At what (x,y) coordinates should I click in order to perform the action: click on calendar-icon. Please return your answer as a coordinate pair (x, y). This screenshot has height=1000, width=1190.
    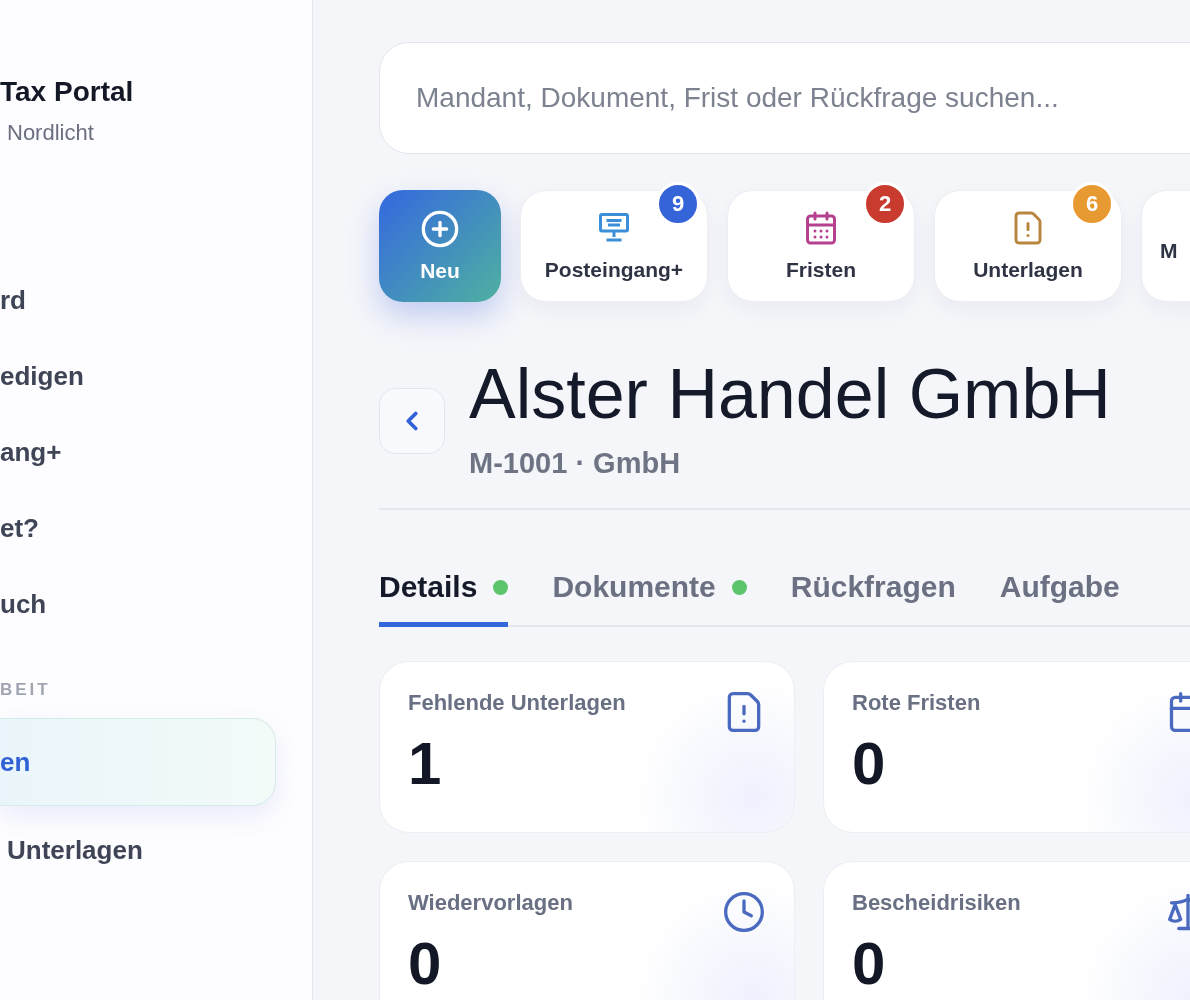
    Looking at the image, I should click on (821, 228).